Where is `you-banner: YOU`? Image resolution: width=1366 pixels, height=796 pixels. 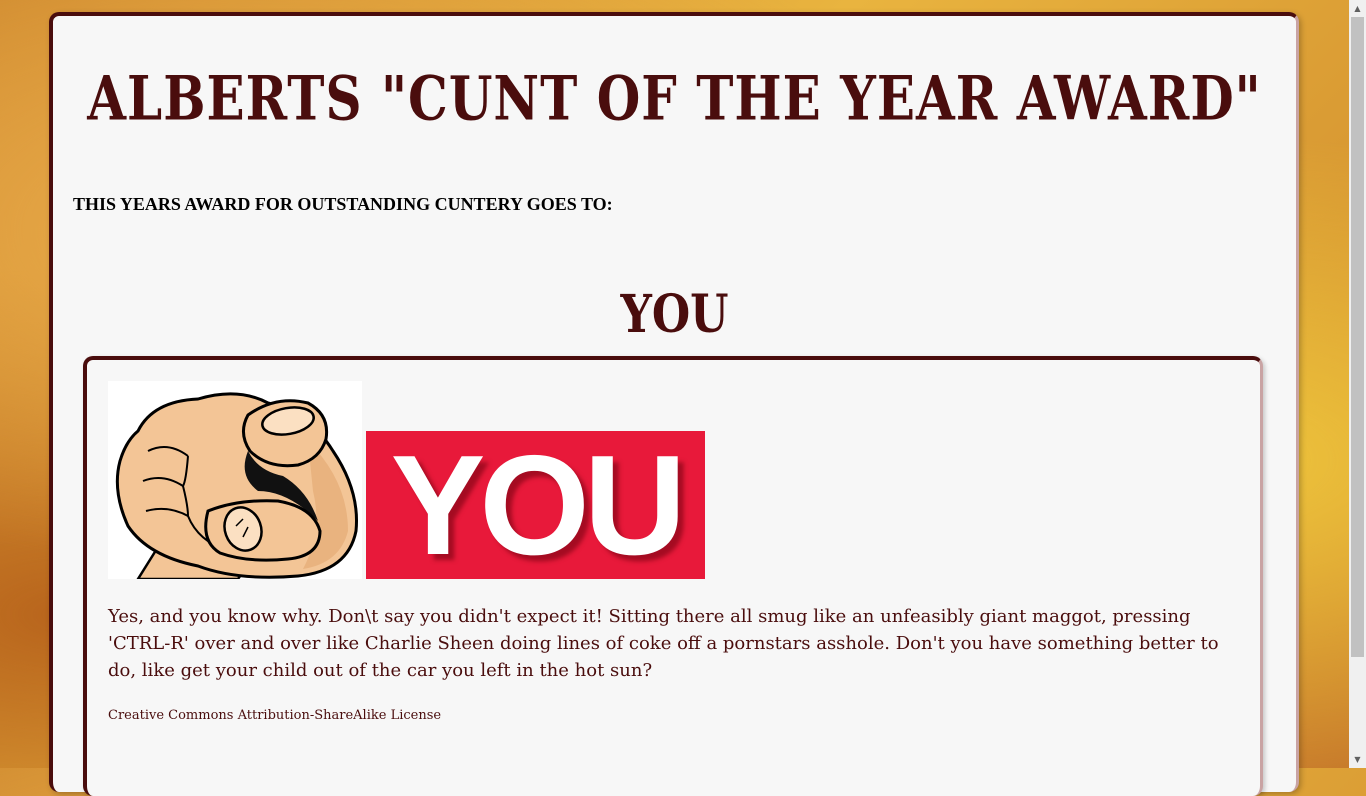 you-banner: YOU is located at coordinates (535, 505).